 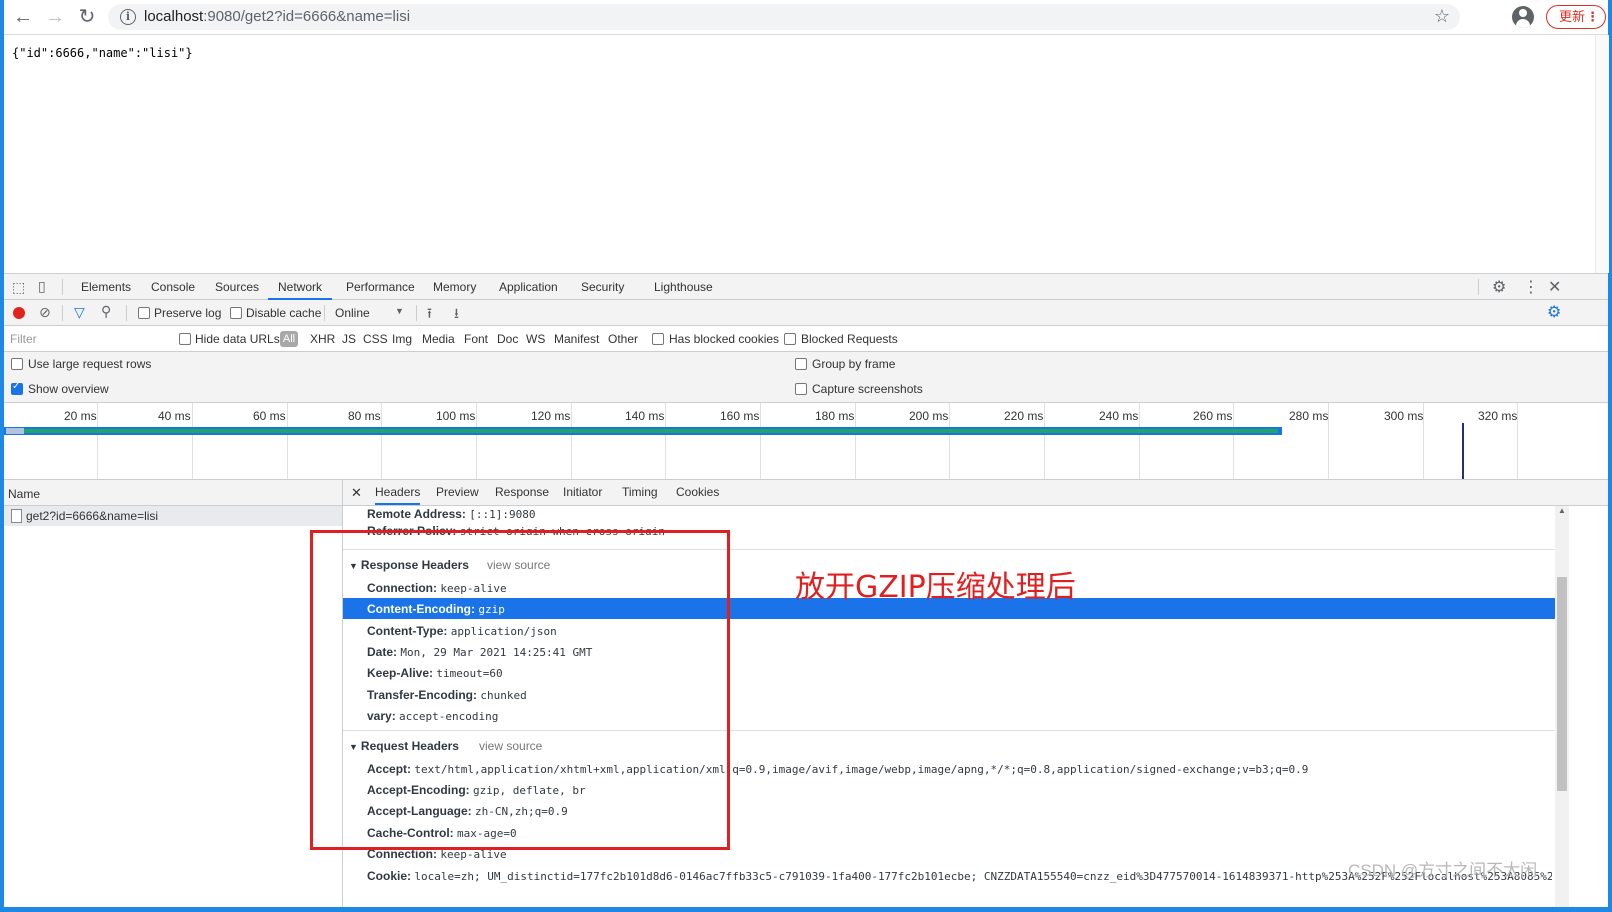 I want to click on preserve-log-checkbox, so click(x=144, y=313).